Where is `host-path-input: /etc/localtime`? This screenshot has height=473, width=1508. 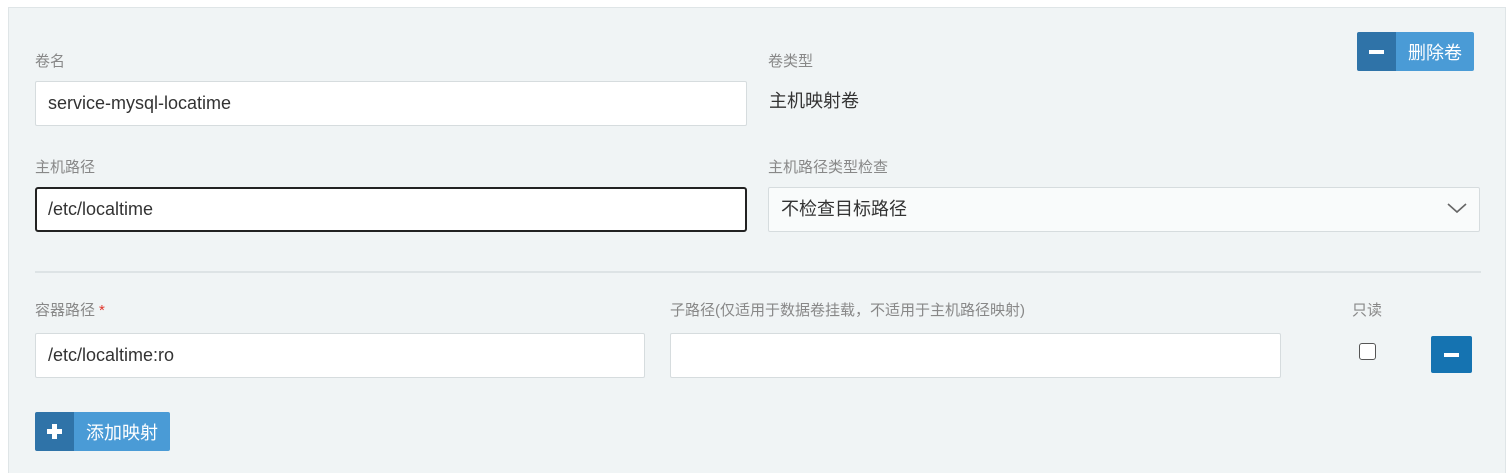
host-path-input: /etc/localtime is located at coordinates (391, 209).